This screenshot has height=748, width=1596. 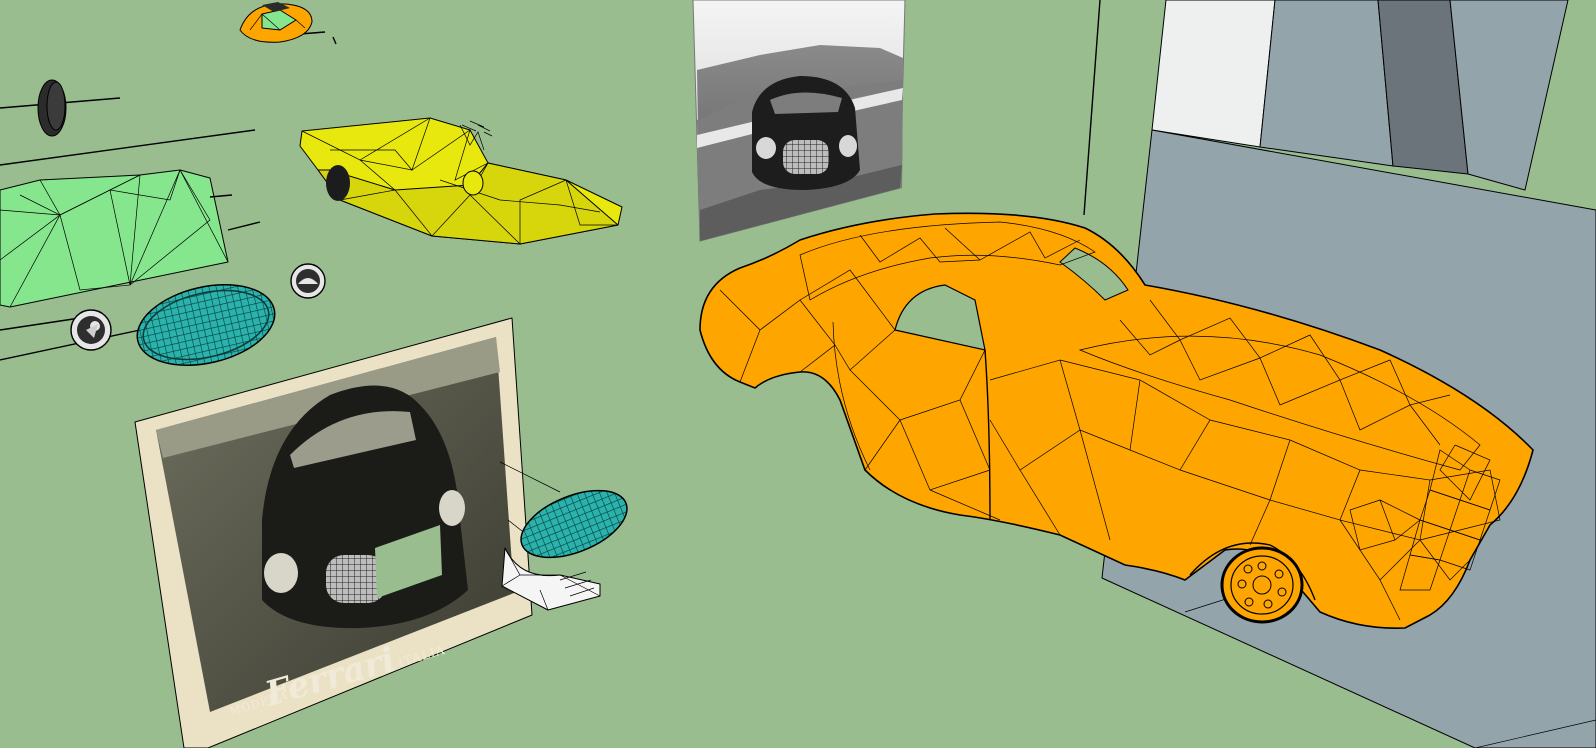 What do you see at coordinates (806, 133) in the screenshot?
I see `photo-car-front` at bounding box center [806, 133].